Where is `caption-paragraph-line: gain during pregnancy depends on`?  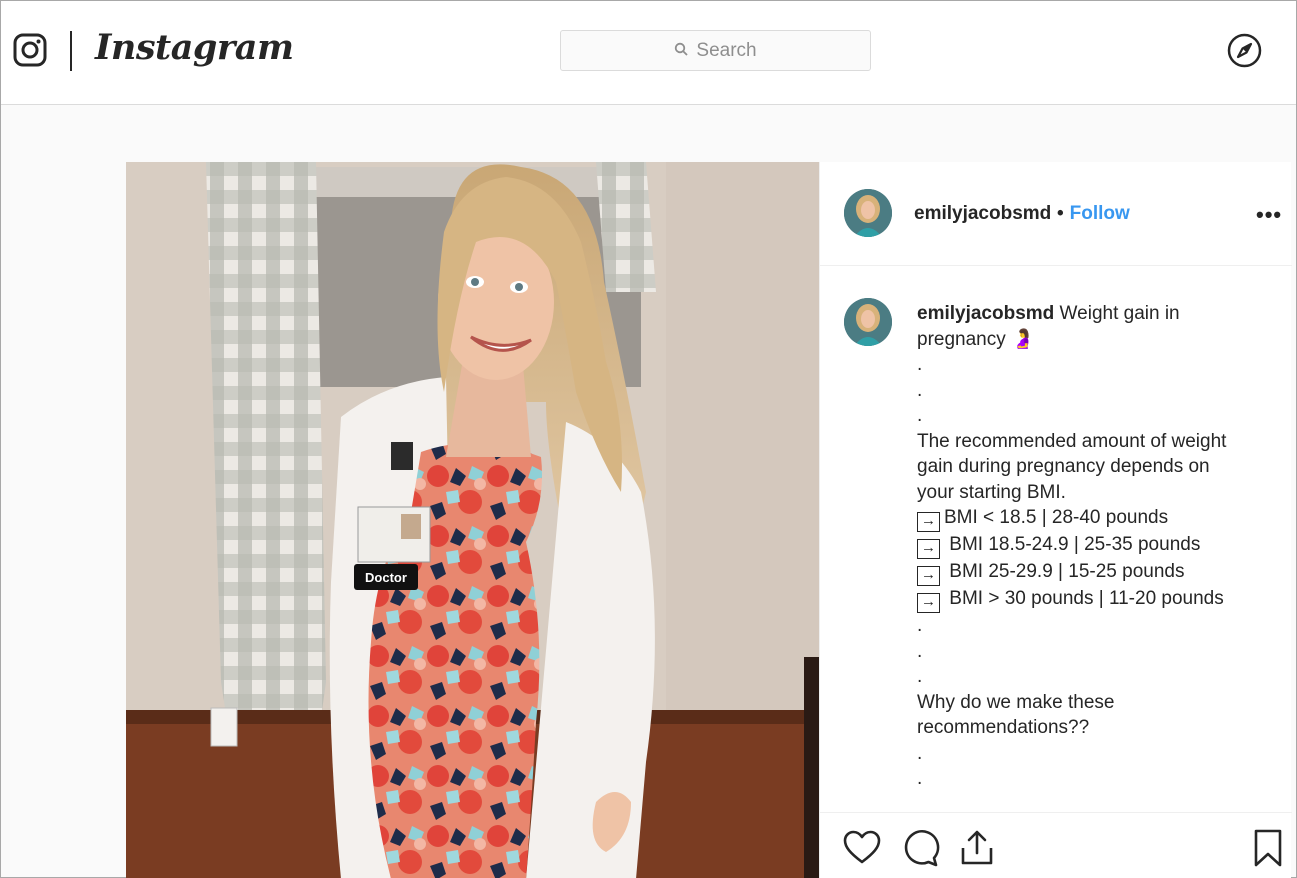 caption-paragraph-line: gain during pregnancy depends on is located at coordinates (1063, 466).